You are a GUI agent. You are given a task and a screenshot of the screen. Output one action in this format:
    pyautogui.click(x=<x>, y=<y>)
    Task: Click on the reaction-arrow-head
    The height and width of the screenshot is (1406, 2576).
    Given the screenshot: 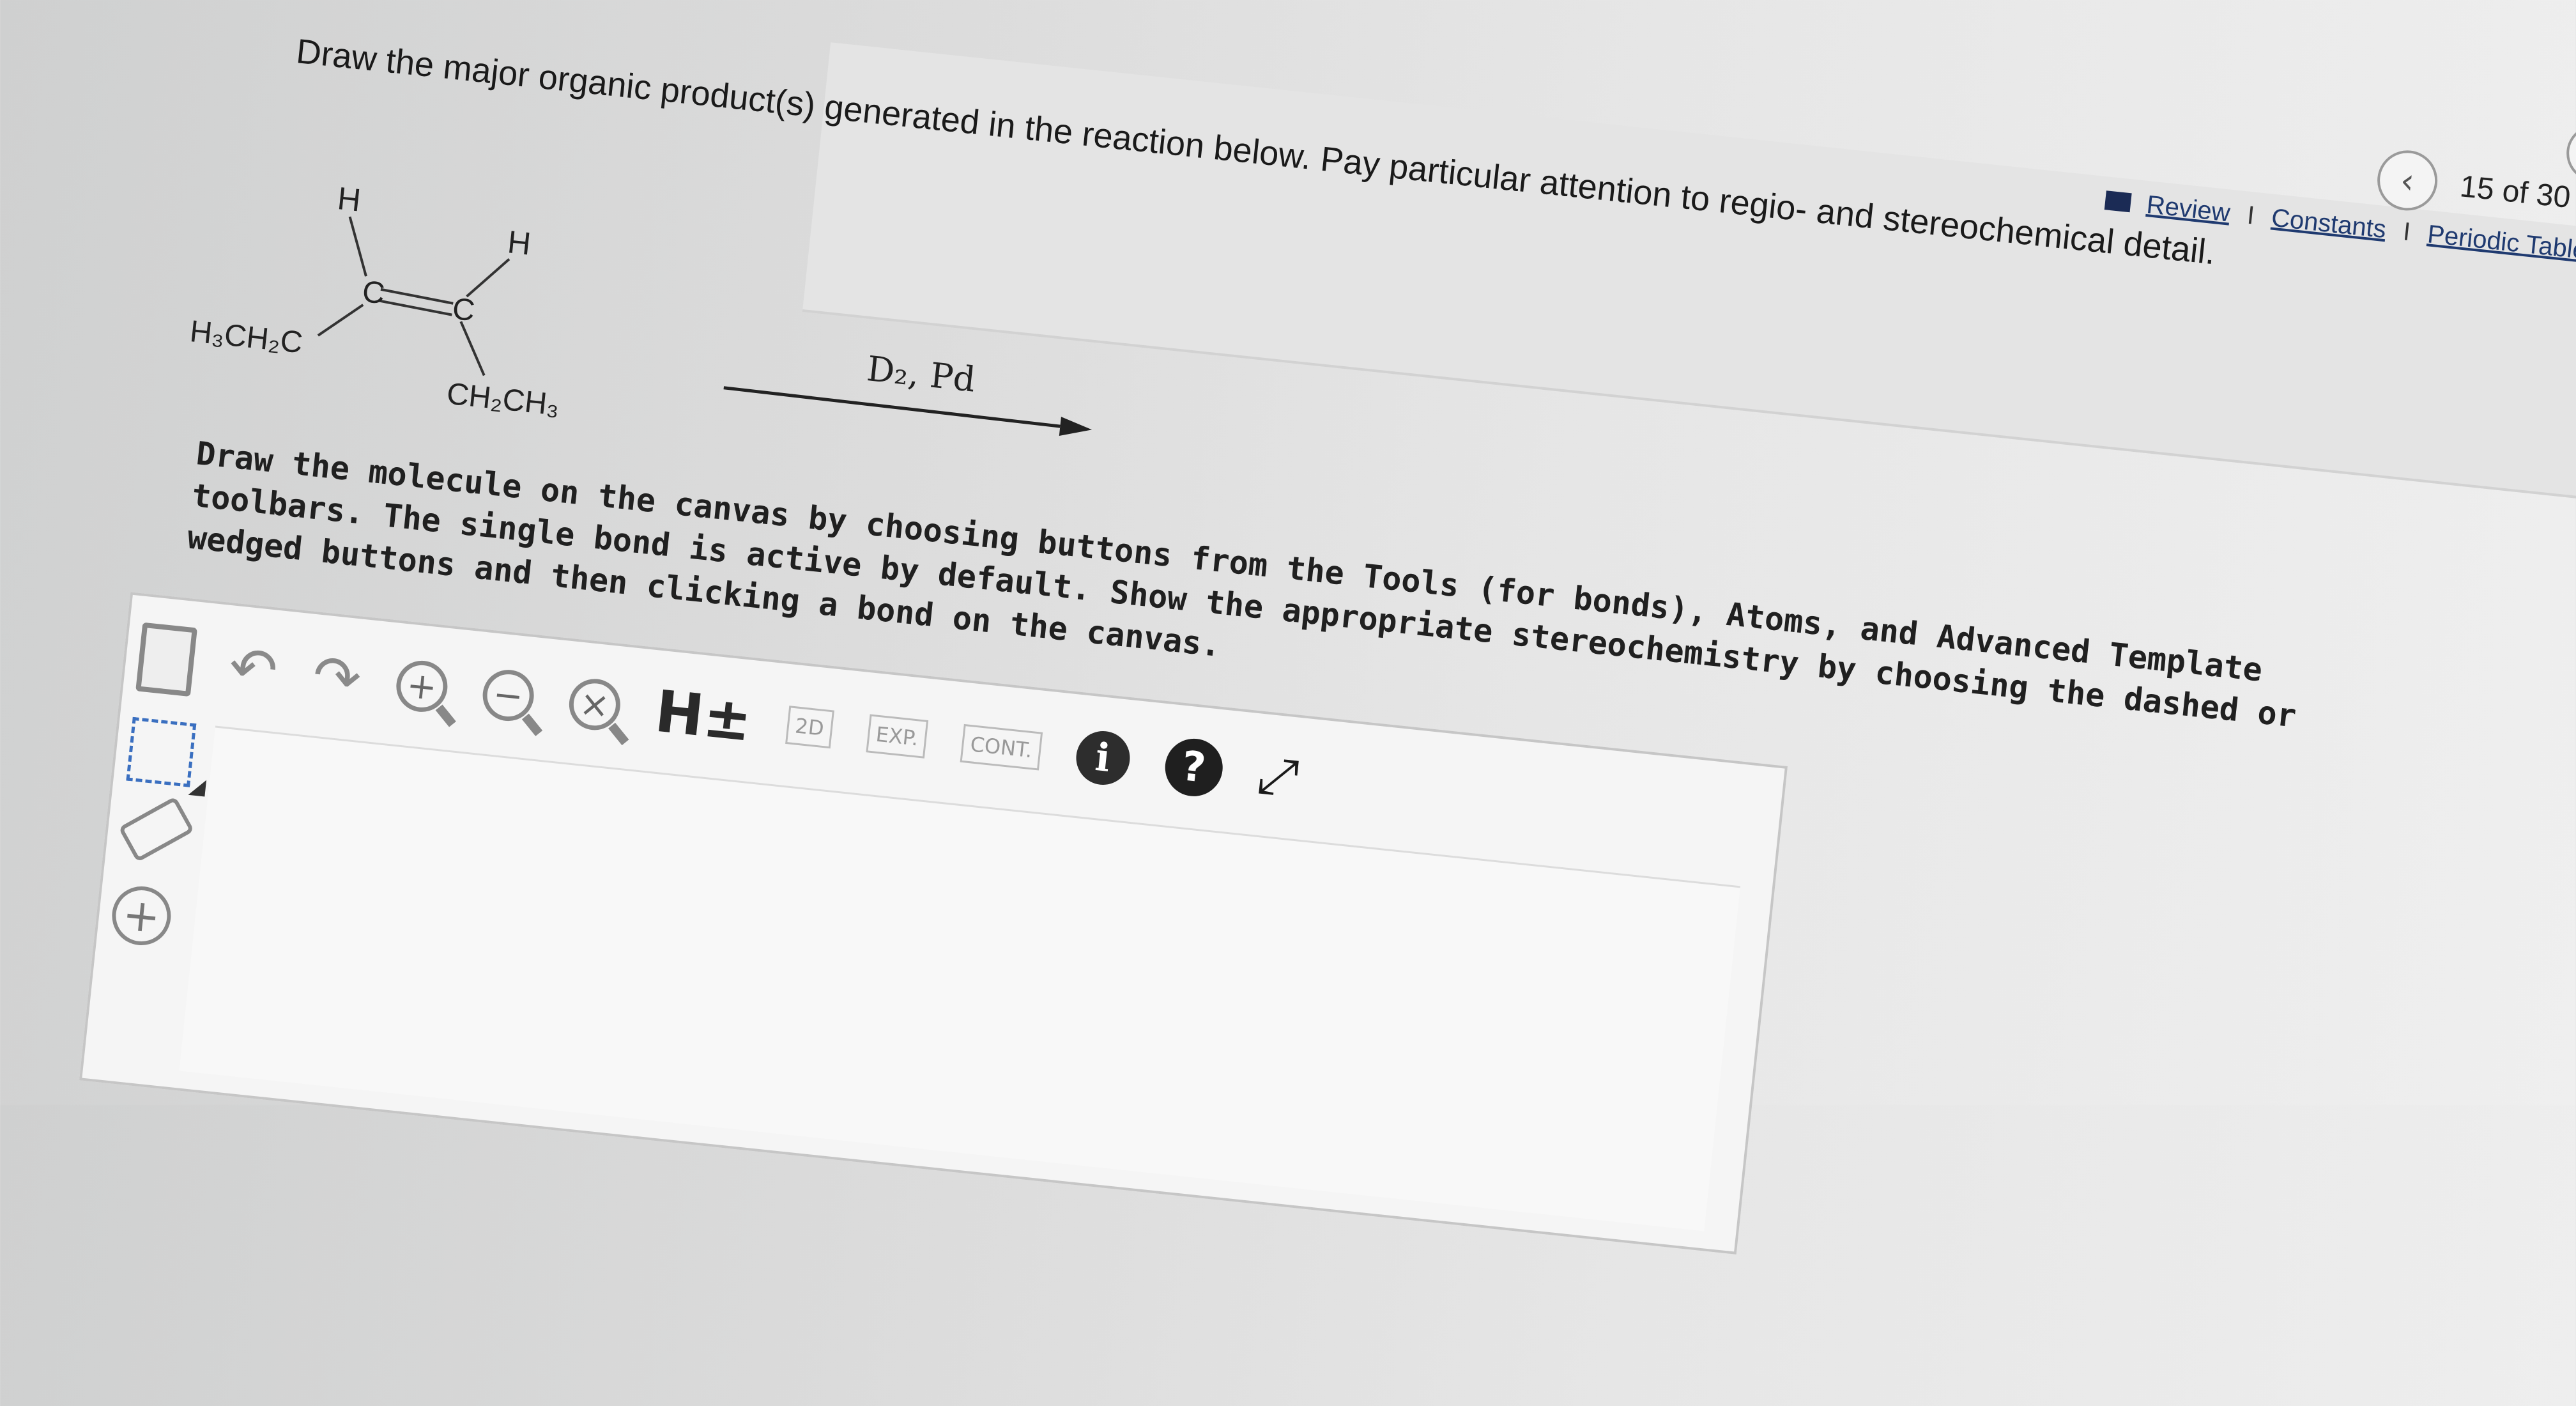 What is the action you would take?
    pyautogui.click(x=1075, y=426)
    